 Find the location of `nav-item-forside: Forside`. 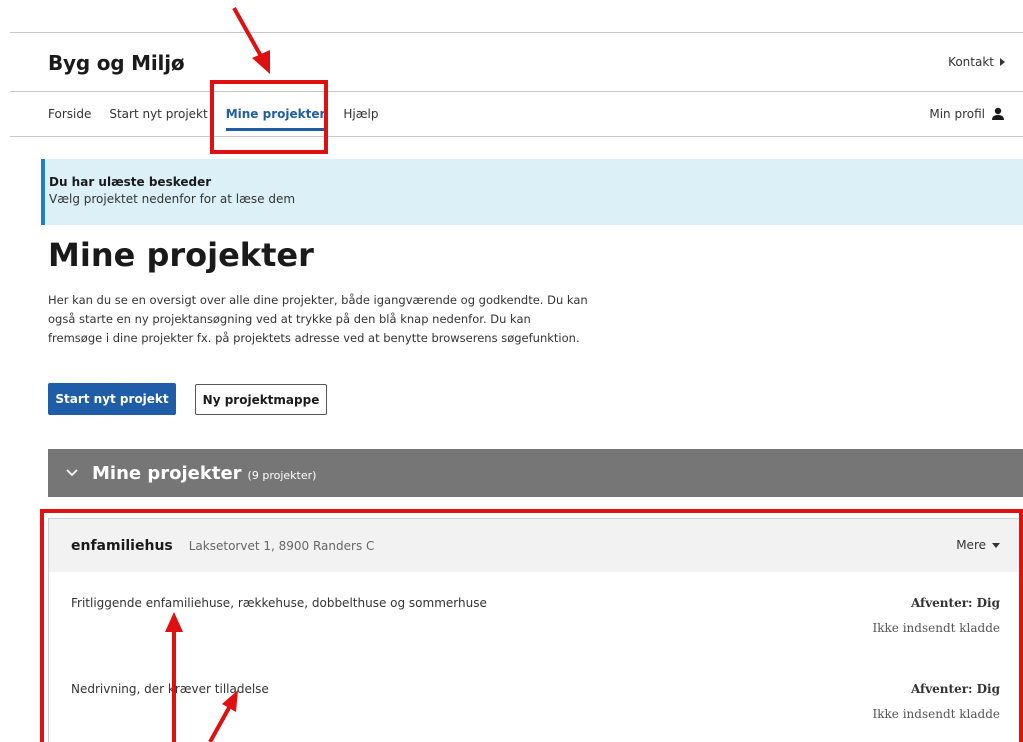

nav-item-forside: Forside is located at coordinates (69, 114).